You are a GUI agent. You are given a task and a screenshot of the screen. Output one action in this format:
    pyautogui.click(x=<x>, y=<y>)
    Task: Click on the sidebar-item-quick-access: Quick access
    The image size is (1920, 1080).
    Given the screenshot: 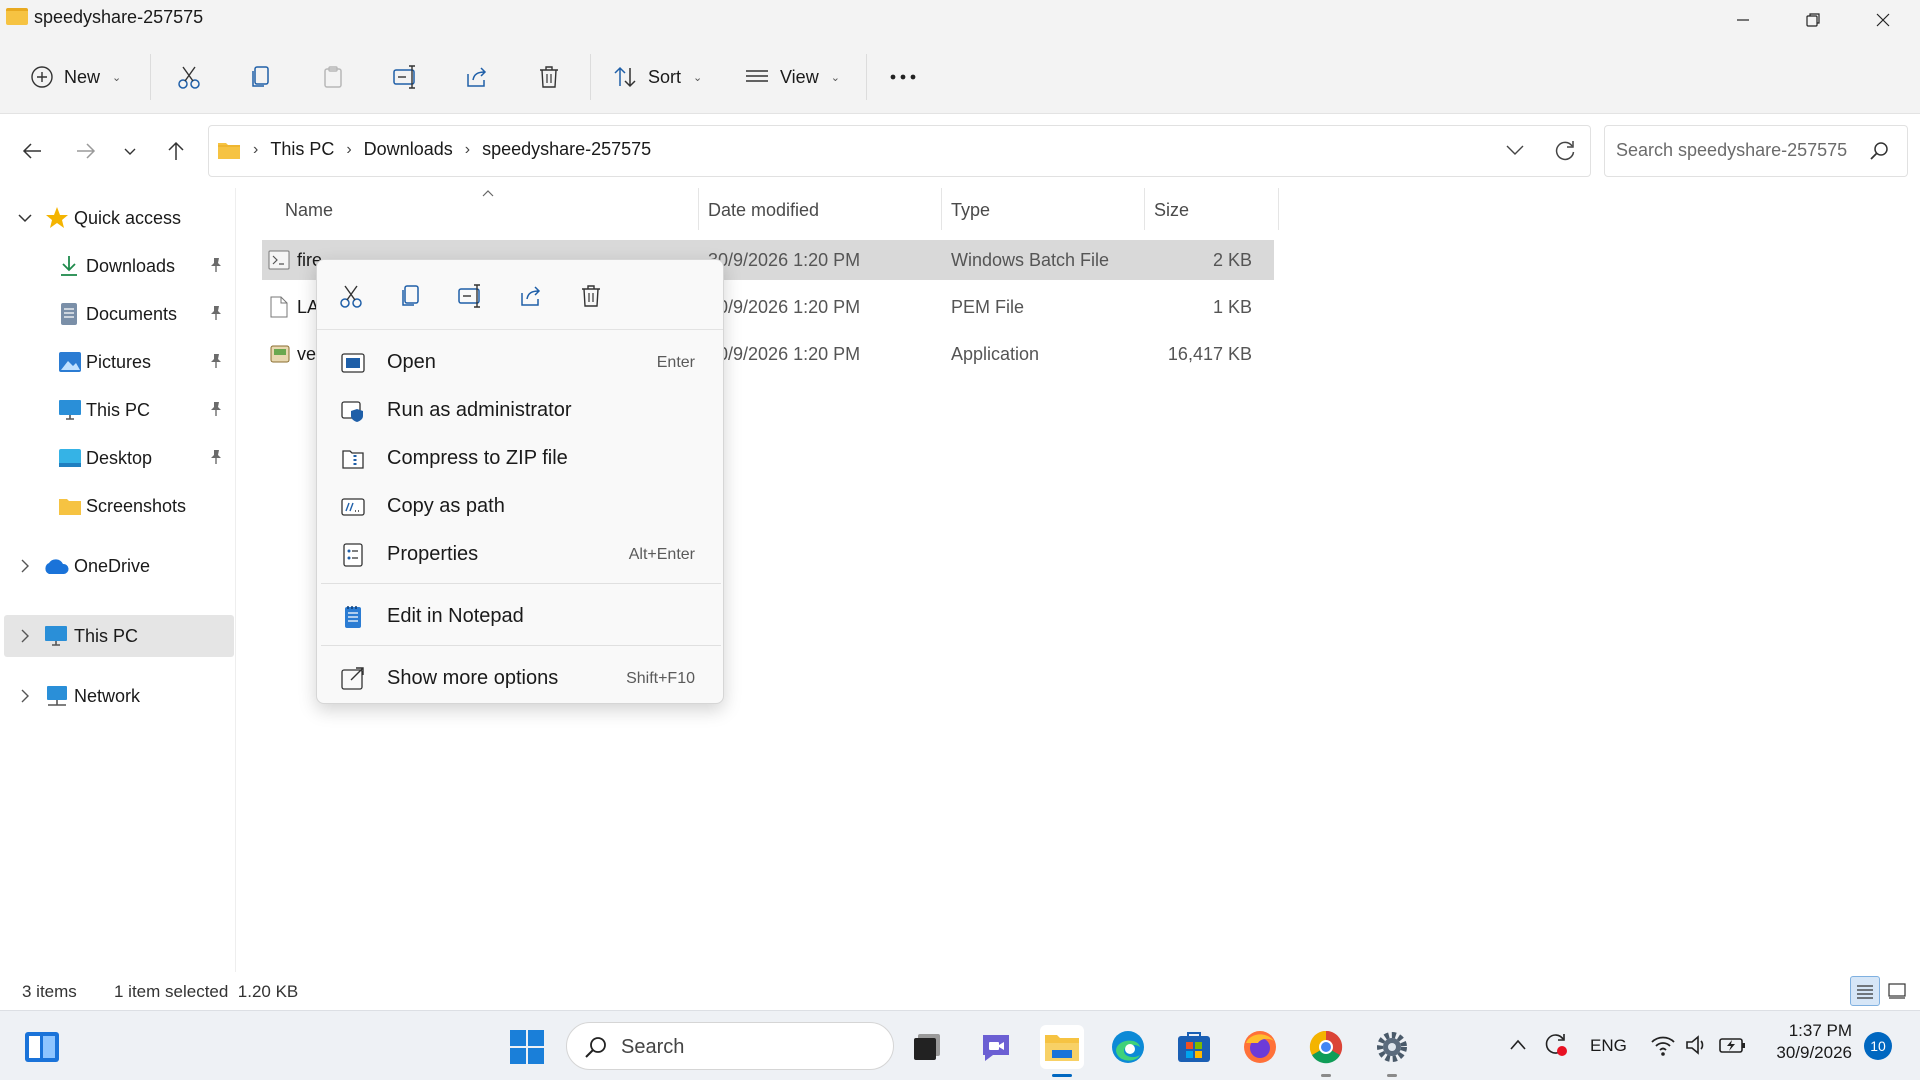 What is the action you would take?
    pyautogui.click(x=119, y=218)
    